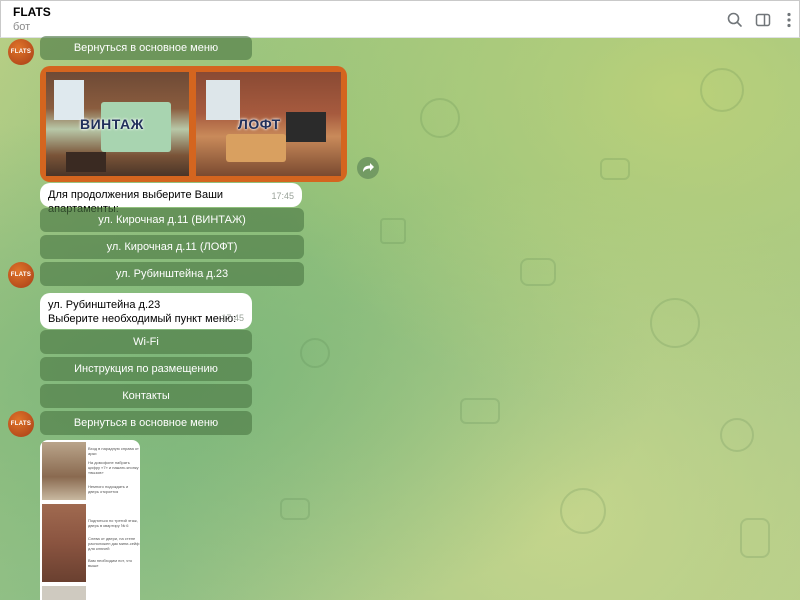  I want to click on sidebar-icon, so click(763, 20).